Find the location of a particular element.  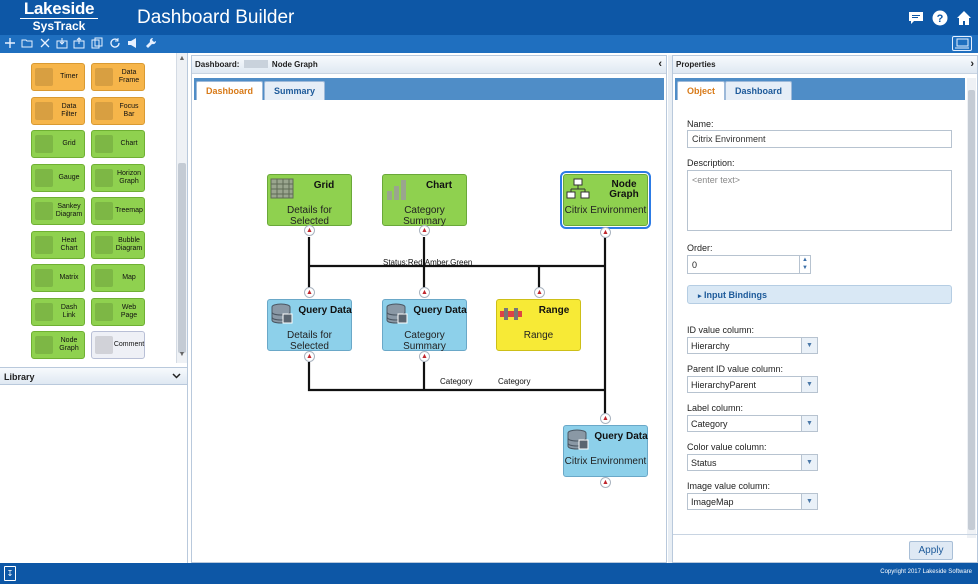

label-column-value: Category is located at coordinates (709, 424).